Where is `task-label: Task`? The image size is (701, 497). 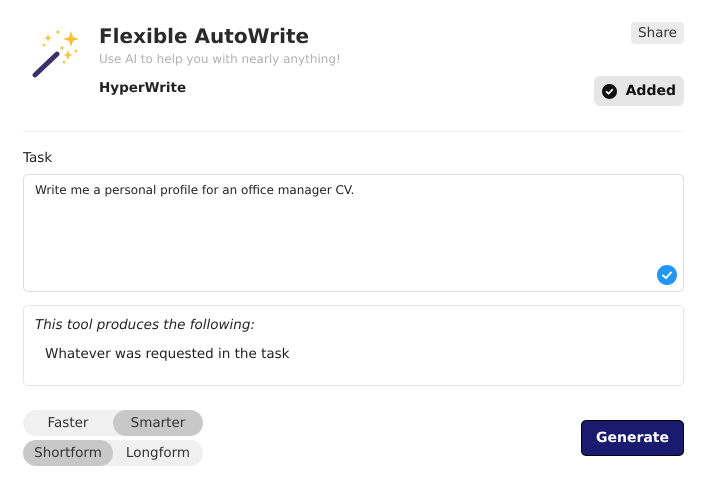 task-label: Task is located at coordinates (38, 158).